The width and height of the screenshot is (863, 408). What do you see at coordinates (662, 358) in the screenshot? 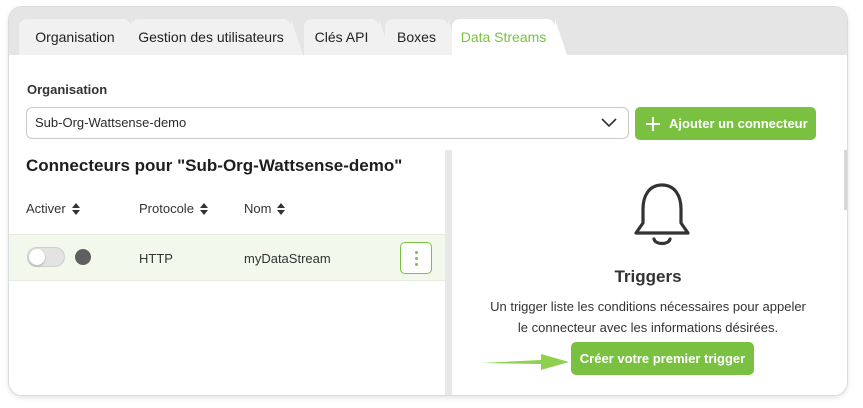
I see `create-trigger-button: Créer votre premier trigger` at bounding box center [662, 358].